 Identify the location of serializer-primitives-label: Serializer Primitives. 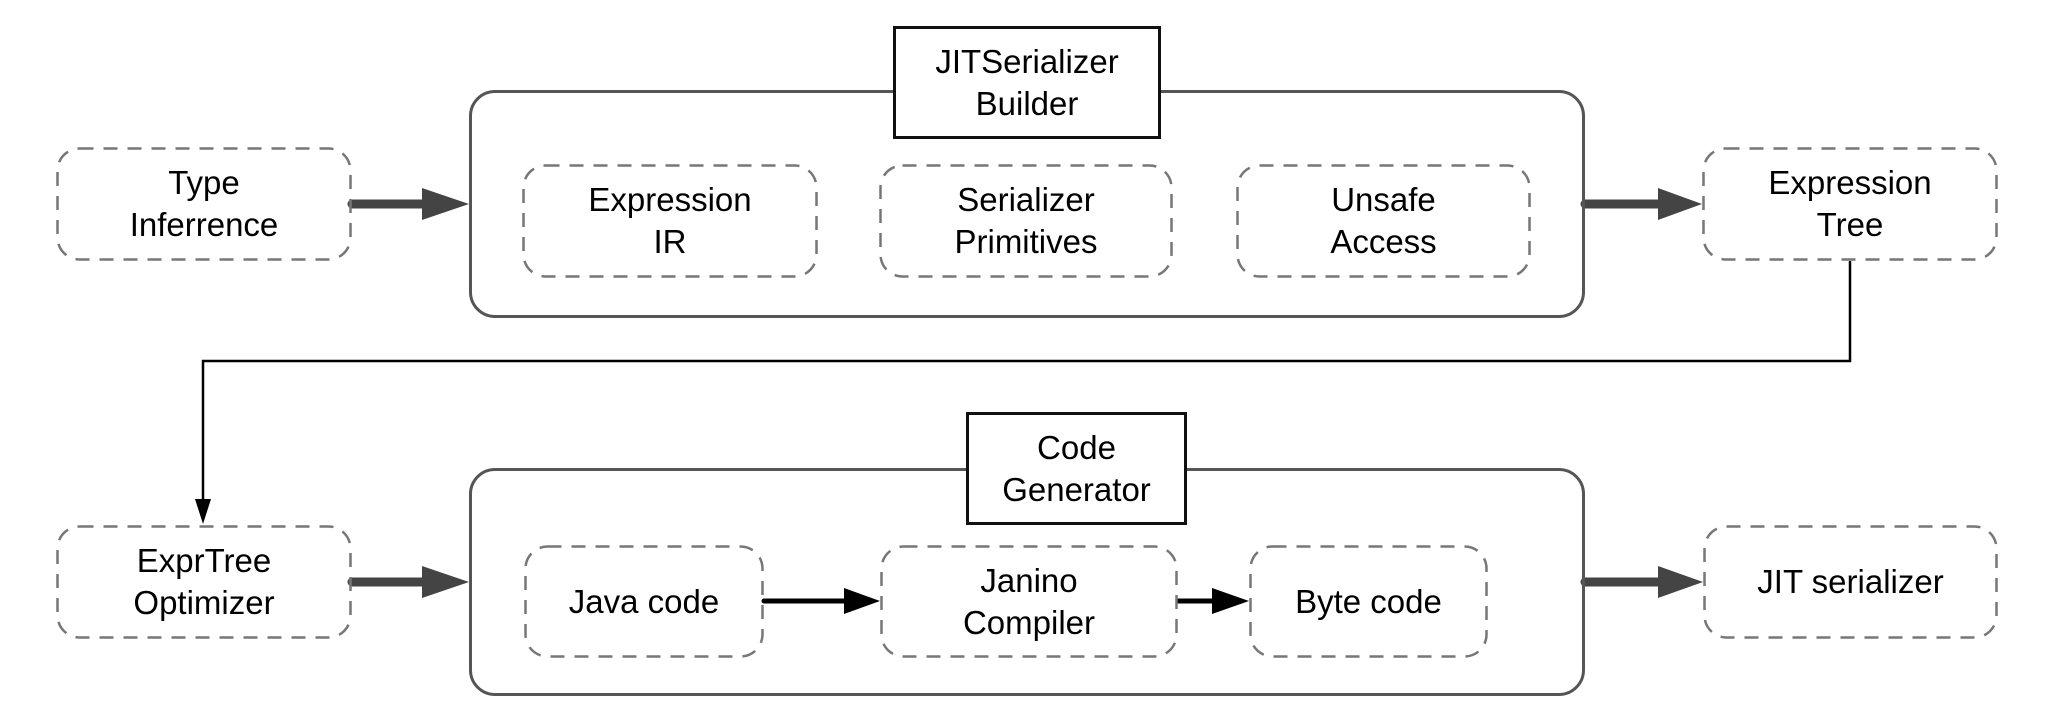
(1026, 220).